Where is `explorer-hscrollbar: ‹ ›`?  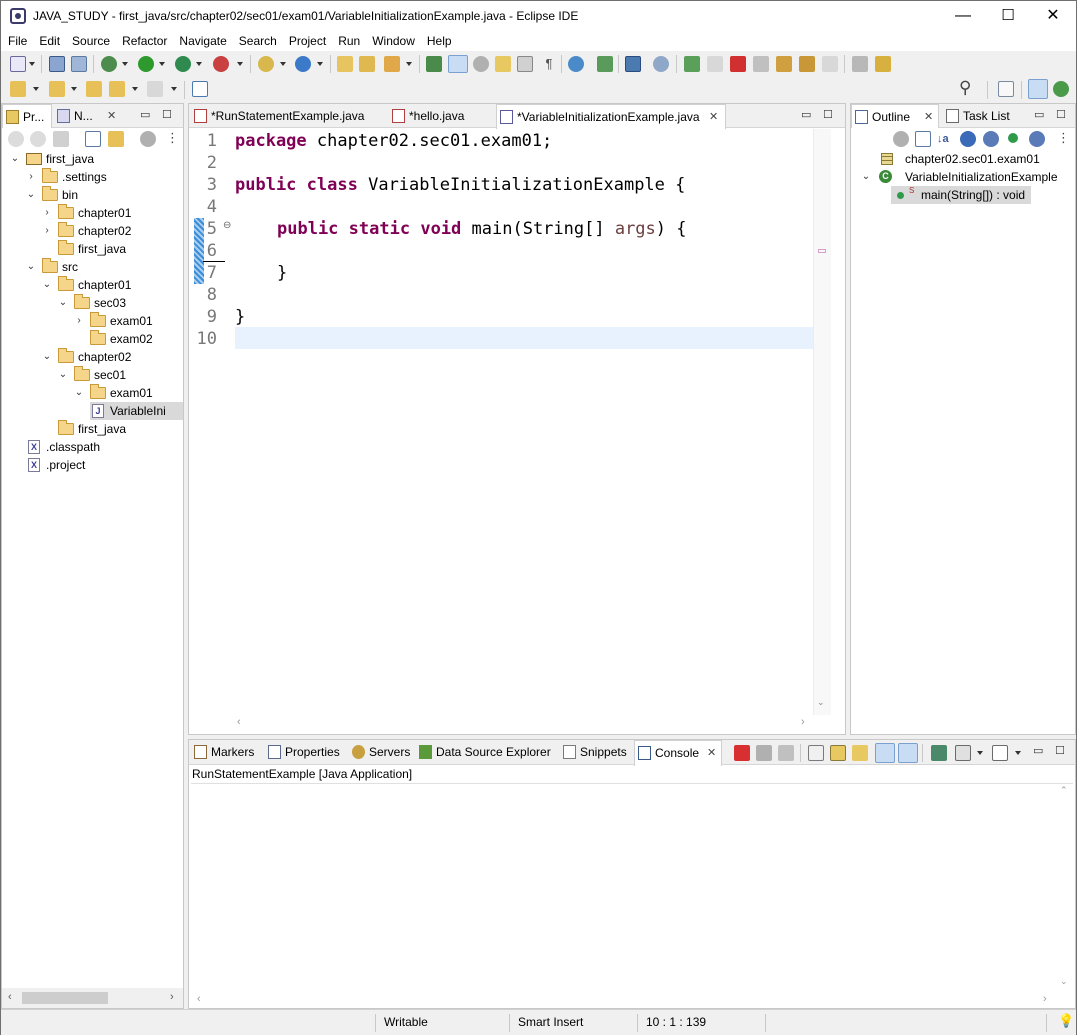 explorer-hscrollbar: ‹ › is located at coordinates (92, 998).